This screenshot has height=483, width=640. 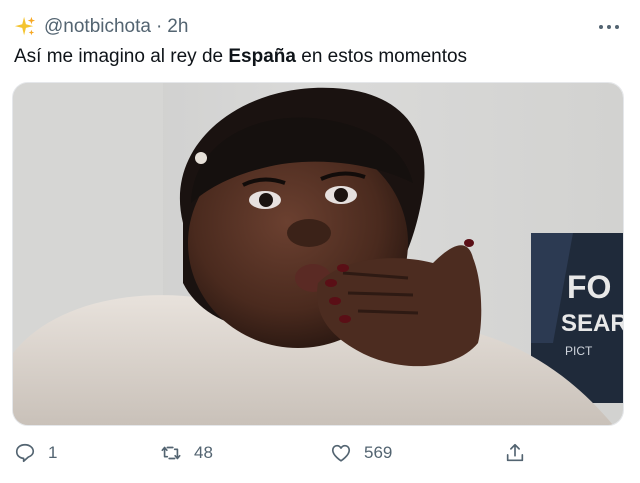 What do you see at coordinates (341, 453) in the screenshot?
I see `like-icon` at bounding box center [341, 453].